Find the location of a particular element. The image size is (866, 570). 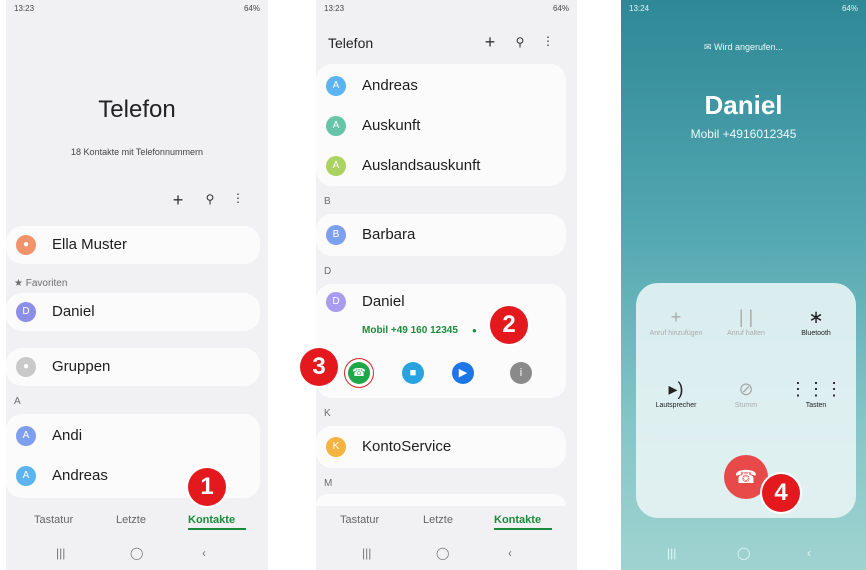

keypad-button: ⋮⋮⋮ Tasten is located at coordinates (816, 393).